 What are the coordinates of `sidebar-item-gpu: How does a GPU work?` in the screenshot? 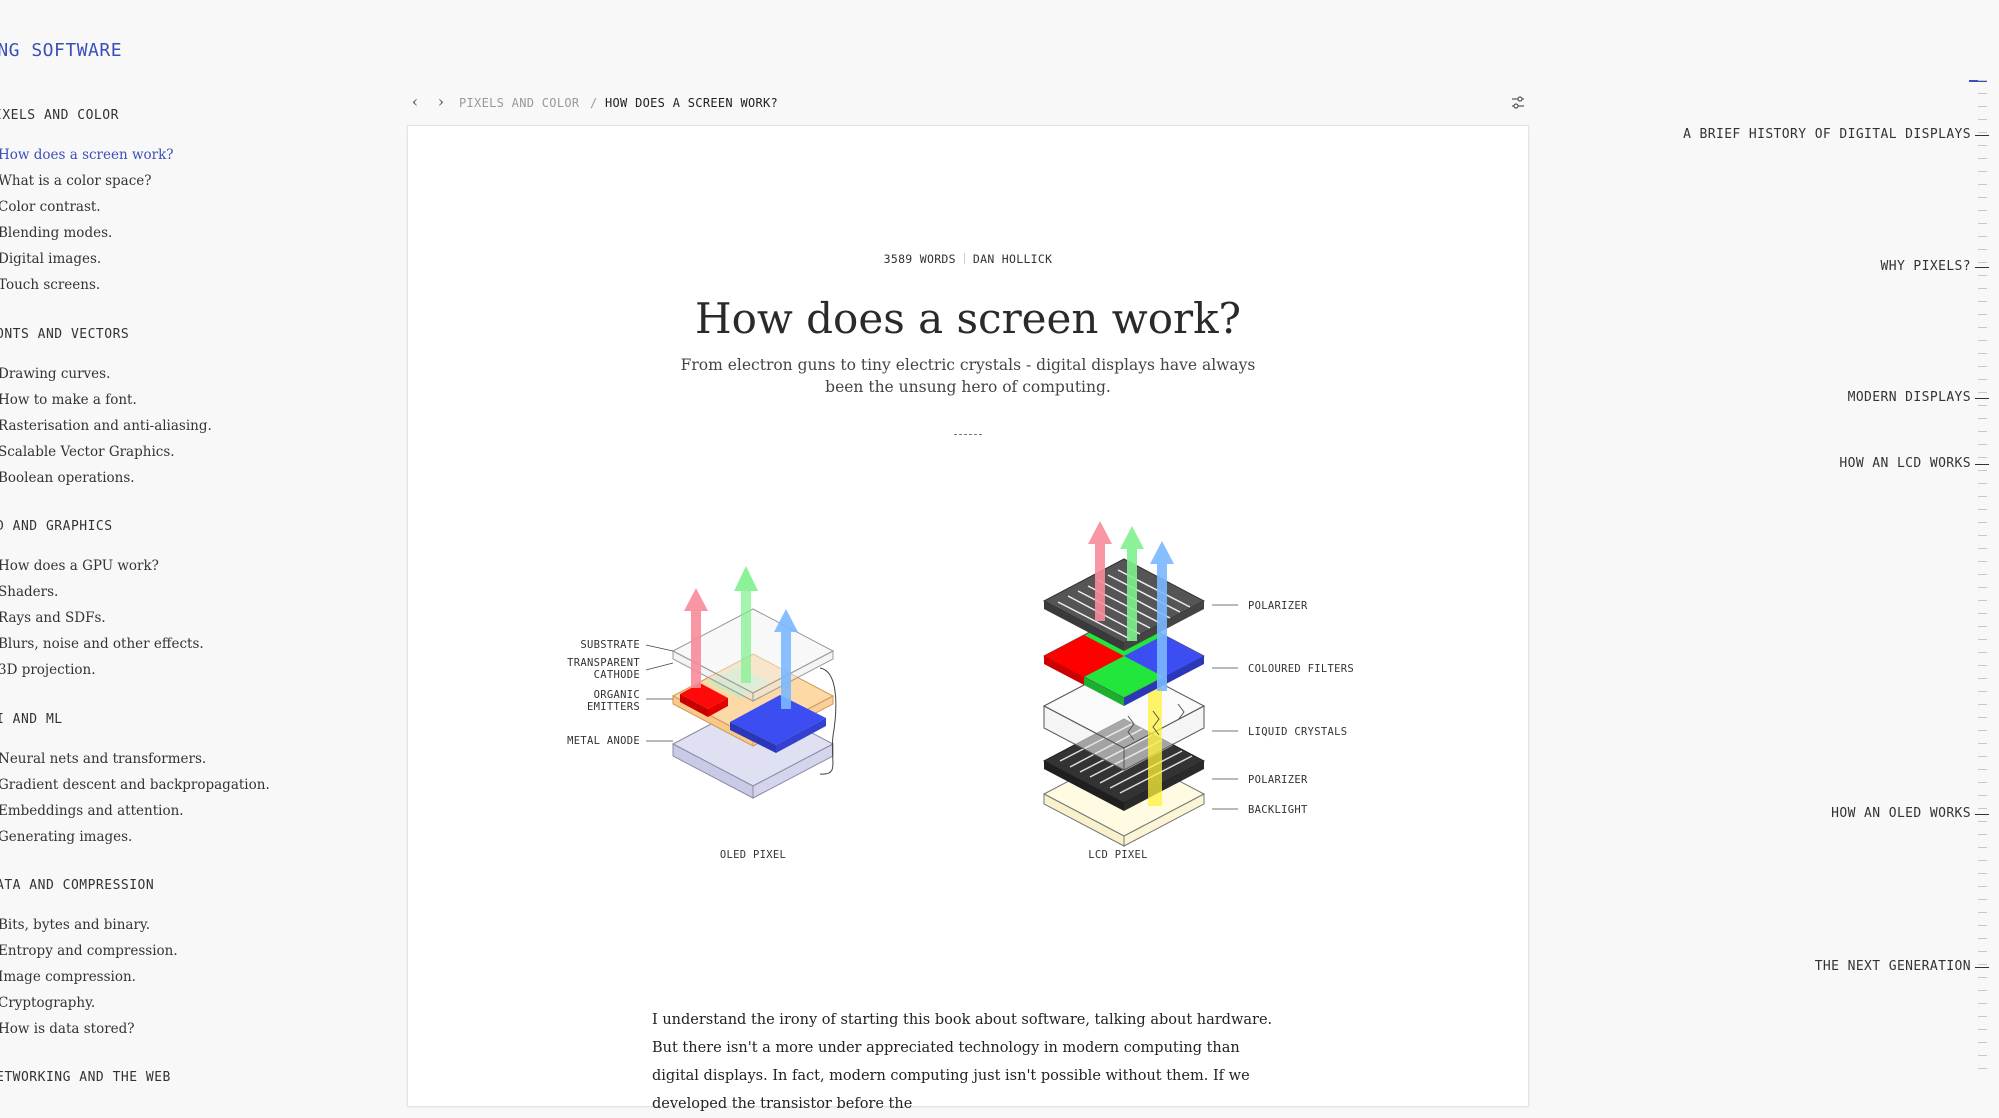 It's located at (79, 566).